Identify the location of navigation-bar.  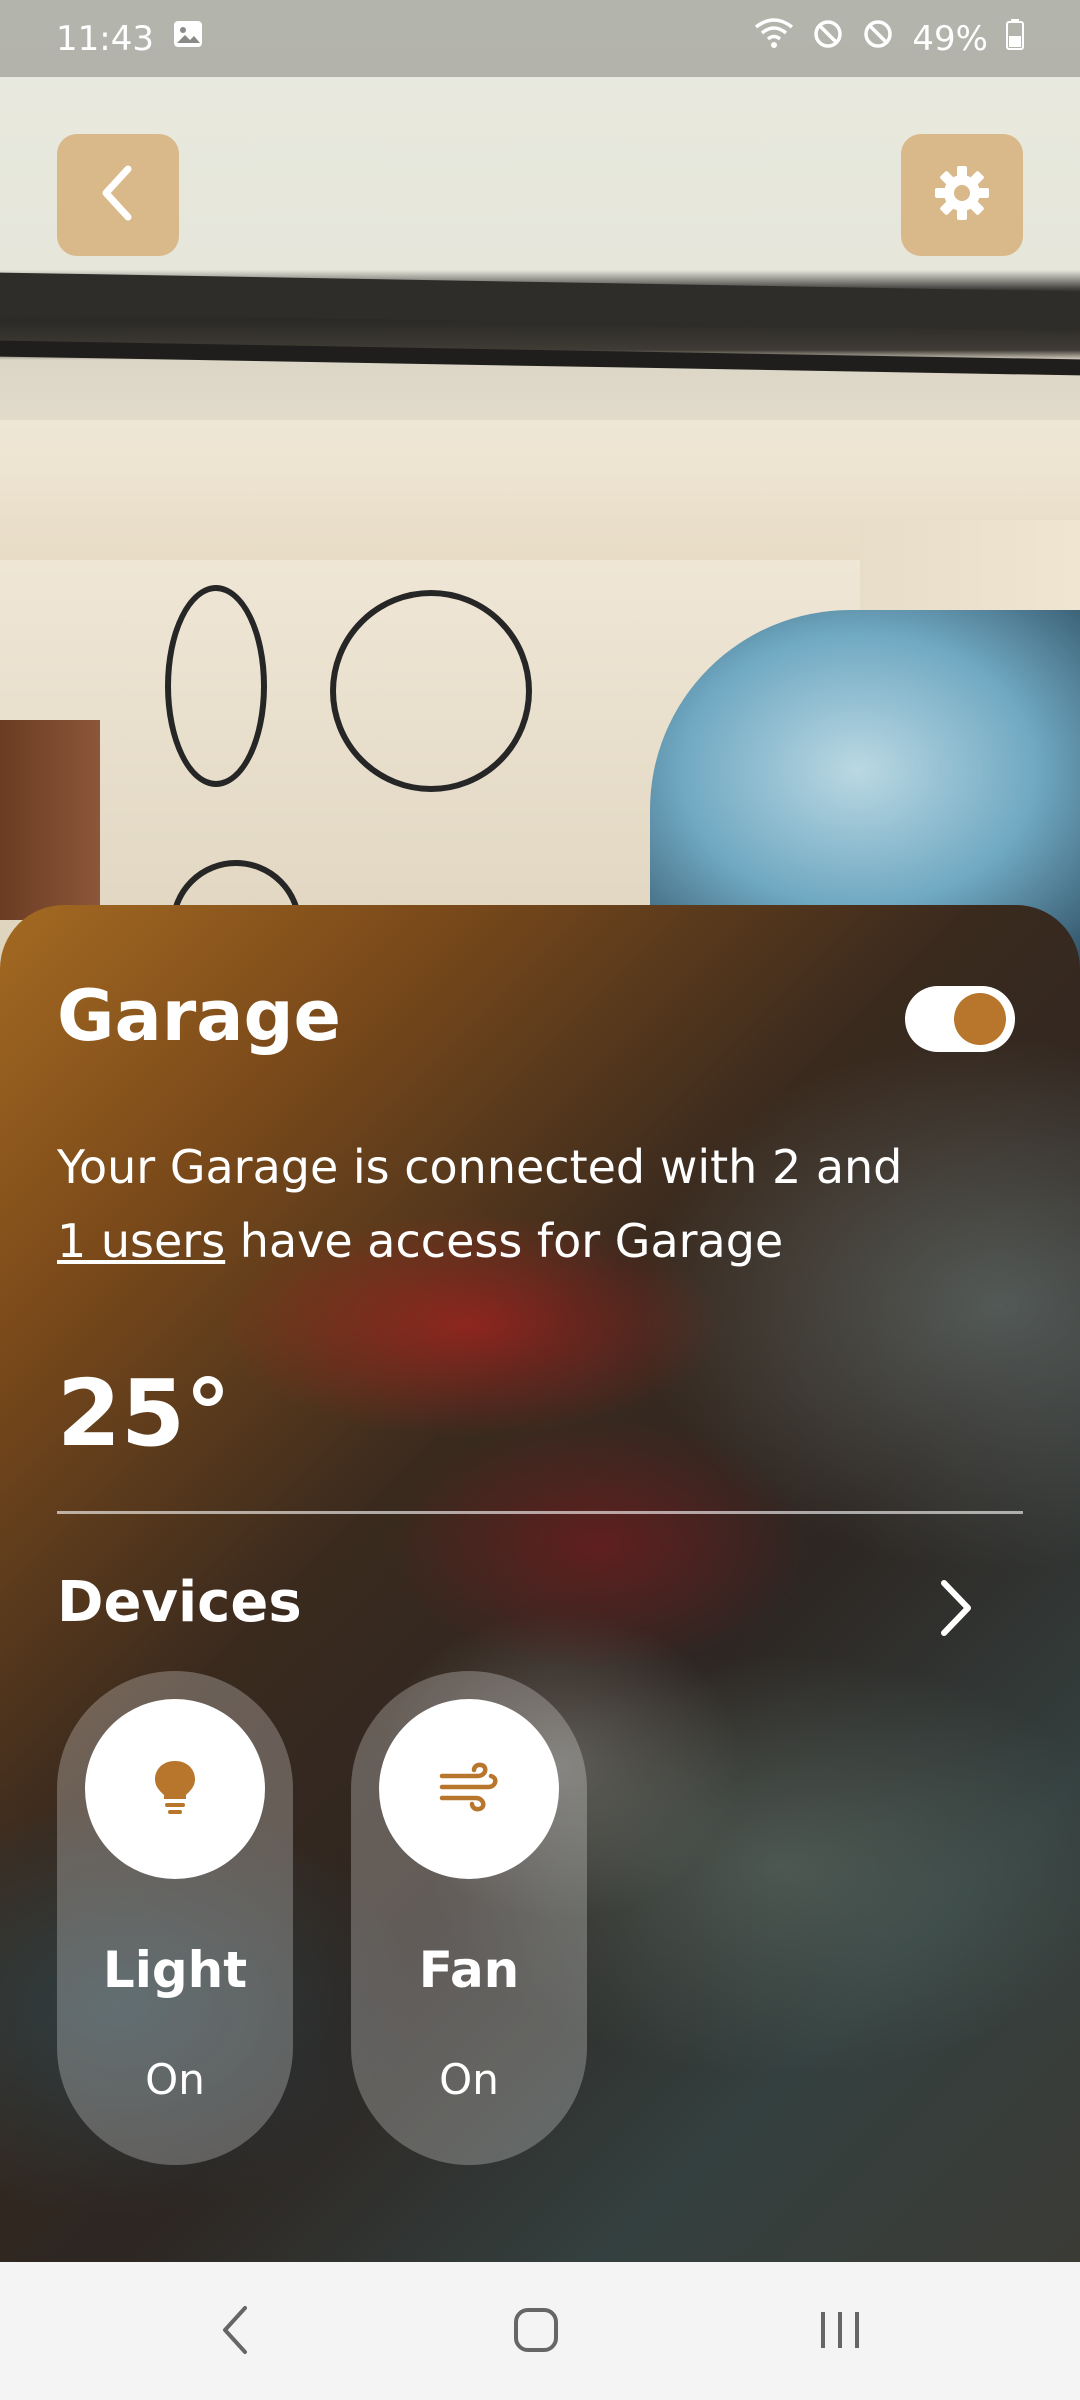
(540, 2331).